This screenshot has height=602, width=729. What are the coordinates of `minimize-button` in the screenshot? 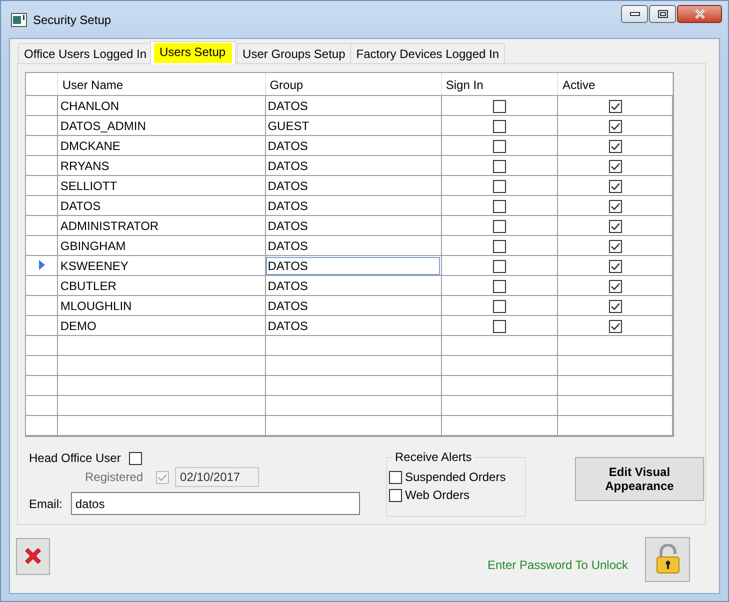 It's located at (634, 13).